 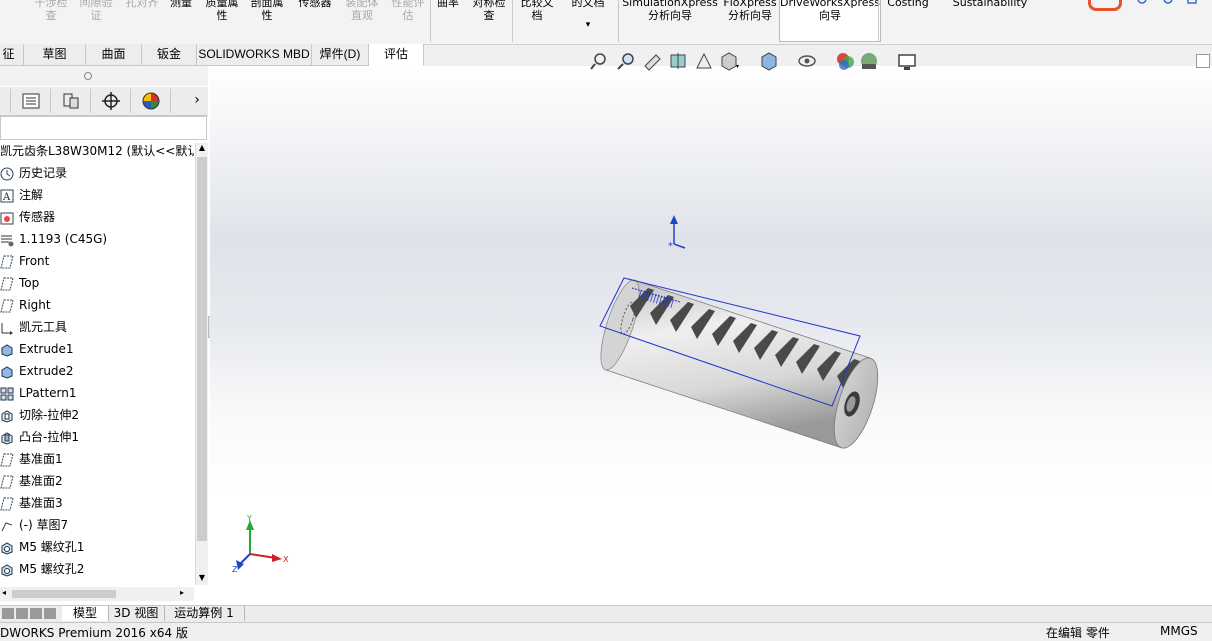 What do you see at coordinates (202, 148) in the screenshot?
I see `scroll-up-icon: ▲` at bounding box center [202, 148].